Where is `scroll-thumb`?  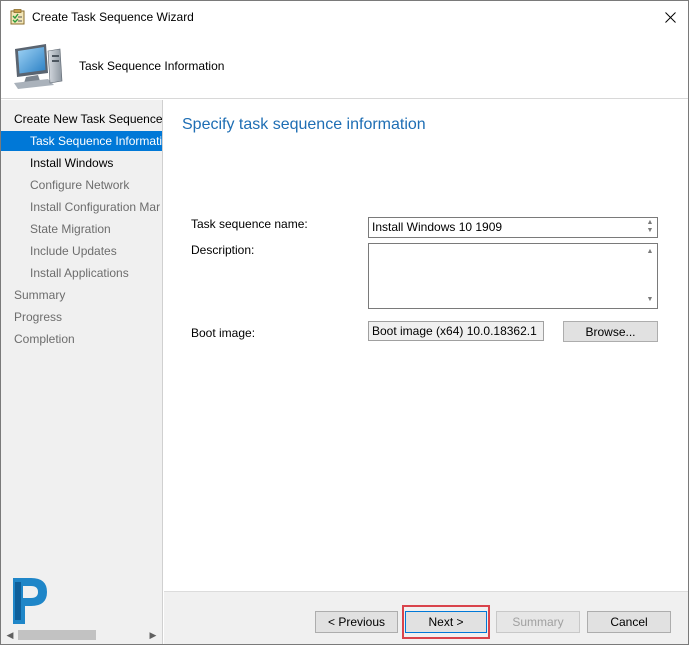 scroll-thumb is located at coordinates (57, 635).